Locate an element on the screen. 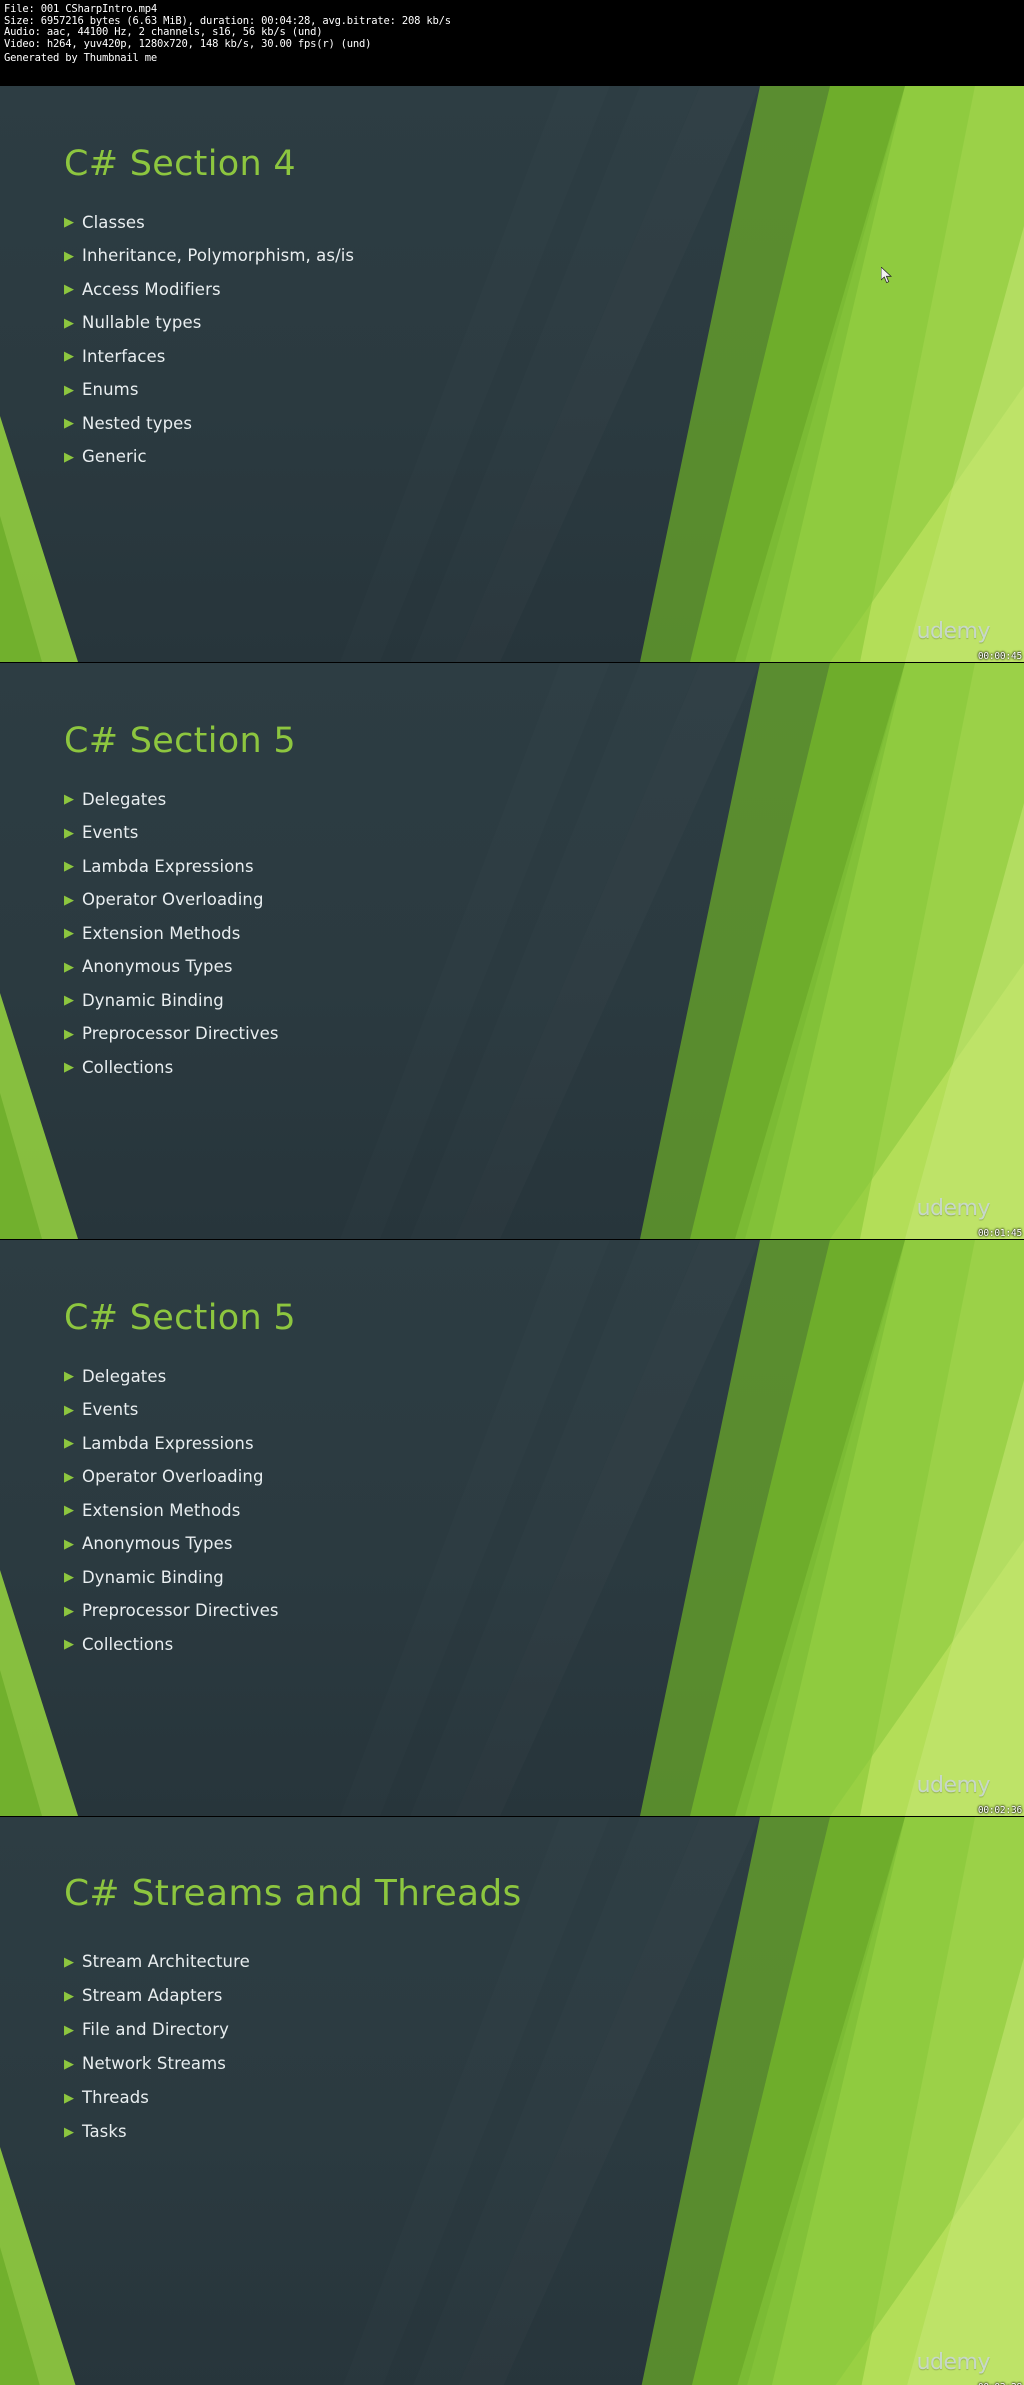 The height and width of the screenshot is (2385, 1024). frame-timestamp: 00:01:45 is located at coordinates (999, 1233).